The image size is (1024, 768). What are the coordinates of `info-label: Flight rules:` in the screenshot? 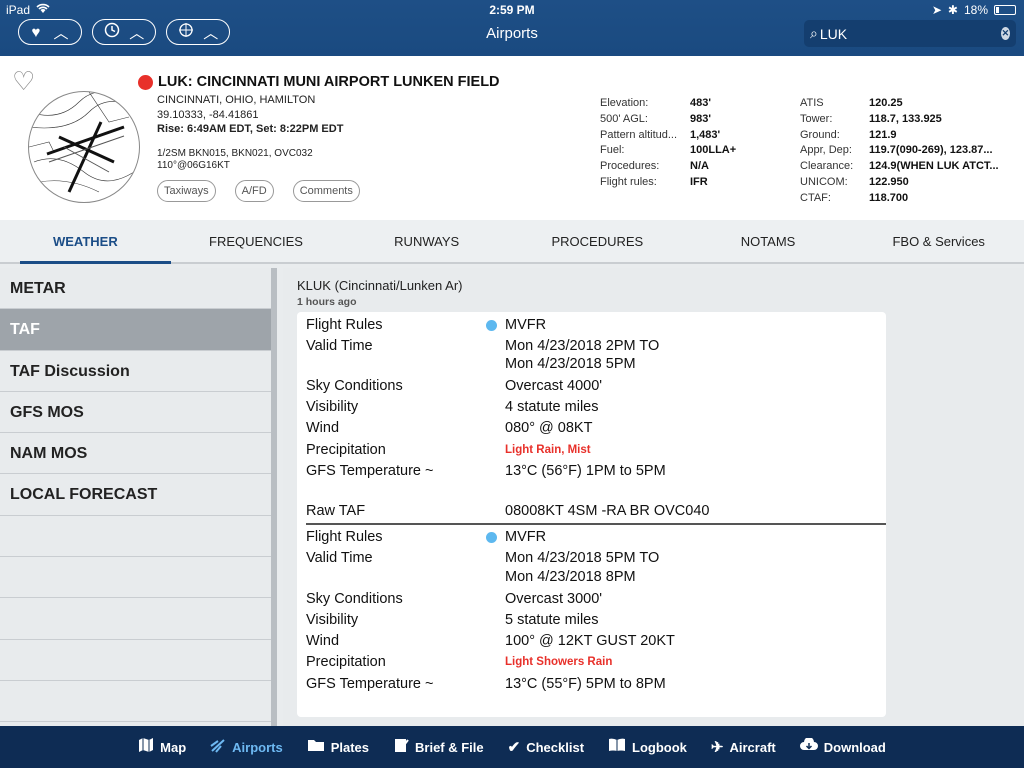 It's located at (628, 181).